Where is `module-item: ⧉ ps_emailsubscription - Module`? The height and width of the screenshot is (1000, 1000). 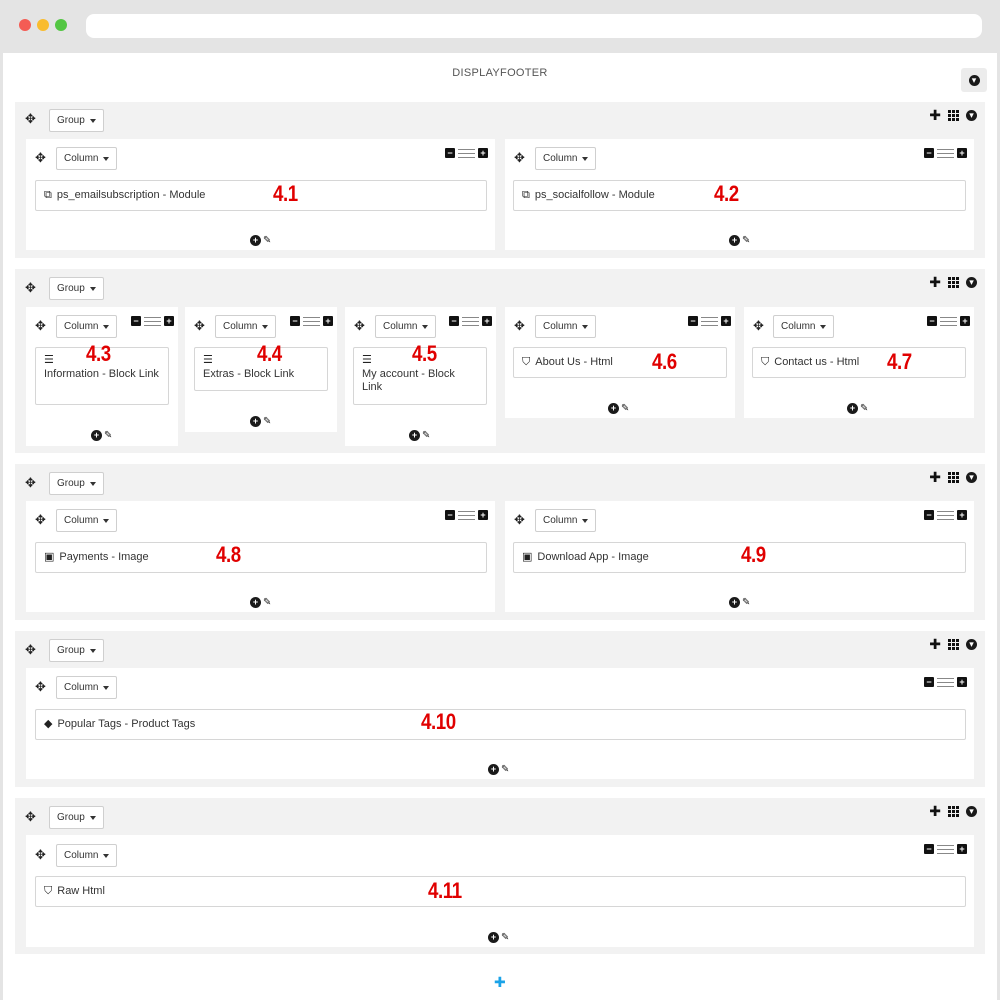
module-item: ⧉ ps_emailsubscription - Module is located at coordinates (261, 195).